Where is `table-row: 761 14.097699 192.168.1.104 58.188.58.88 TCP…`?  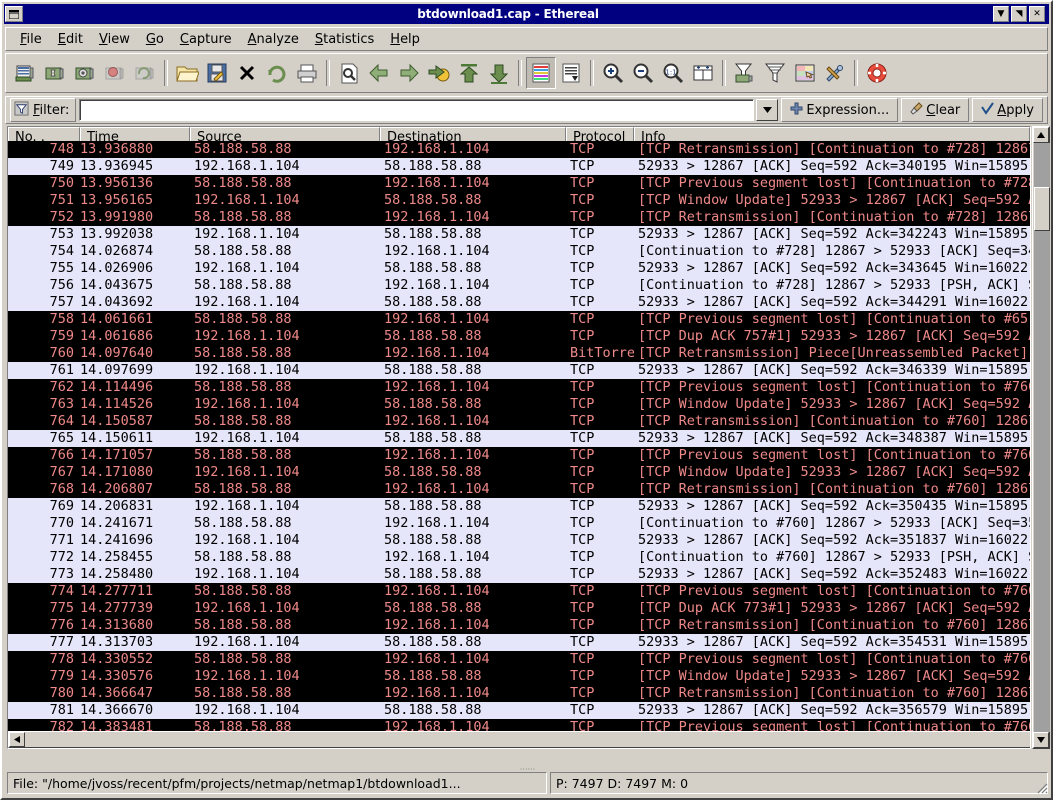
table-row: 761 14.097699 192.168.1.104 58.188.58.88 TCP… is located at coordinates (519, 370).